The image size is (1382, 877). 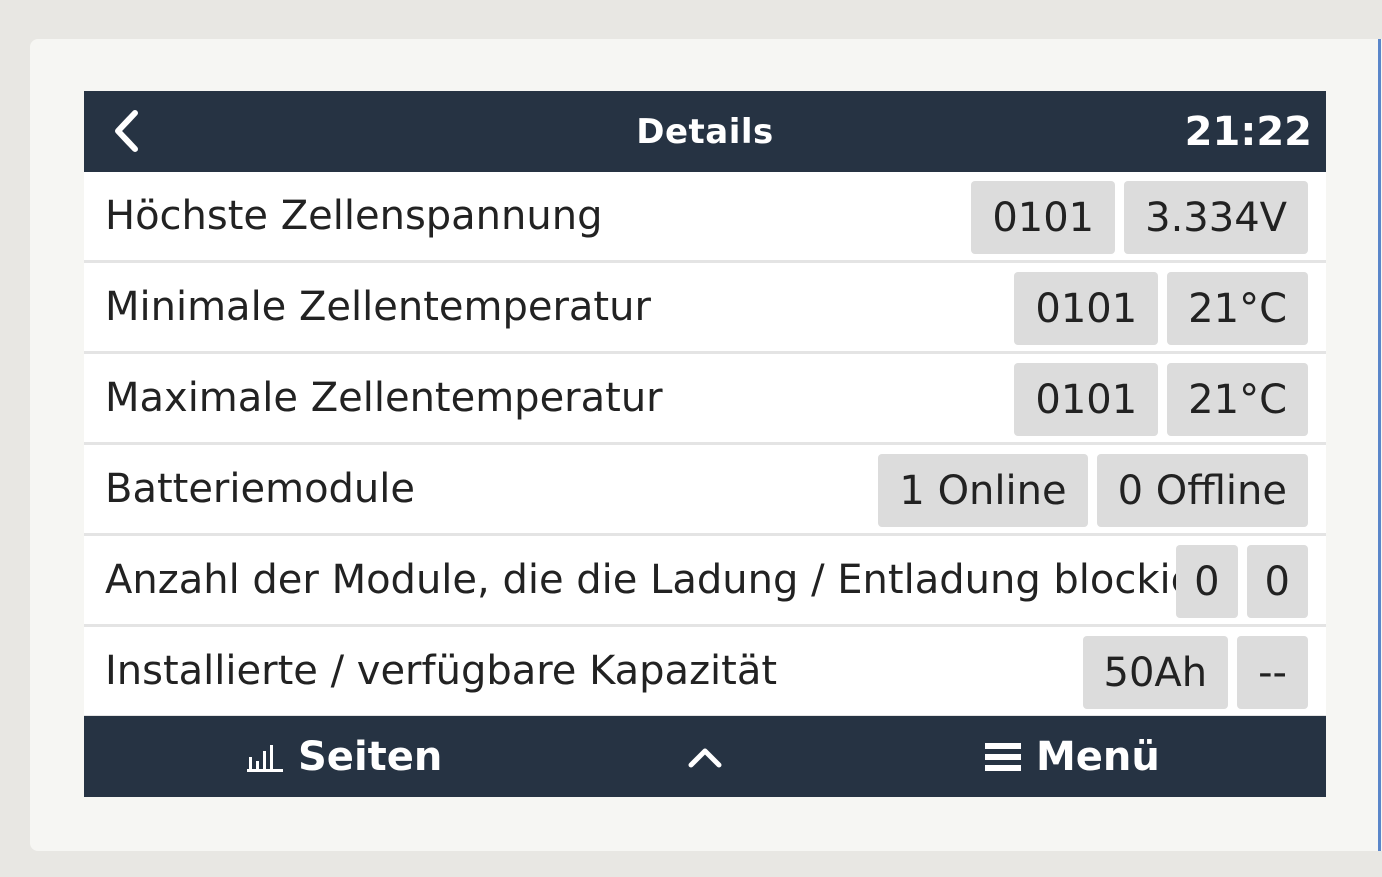 I want to click on value-group: 0101 3.334V, so click(x=1139, y=217).